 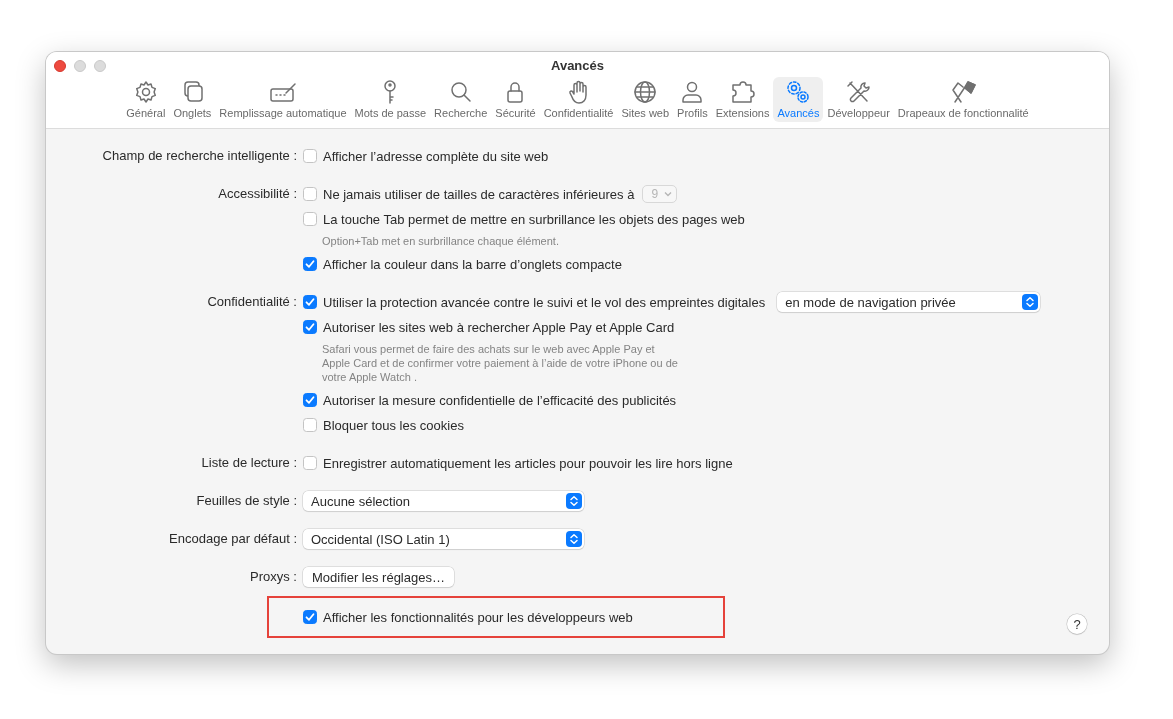 What do you see at coordinates (80, 66) in the screenshot?
I see `minimize-button` at bounding box center [80, 66].